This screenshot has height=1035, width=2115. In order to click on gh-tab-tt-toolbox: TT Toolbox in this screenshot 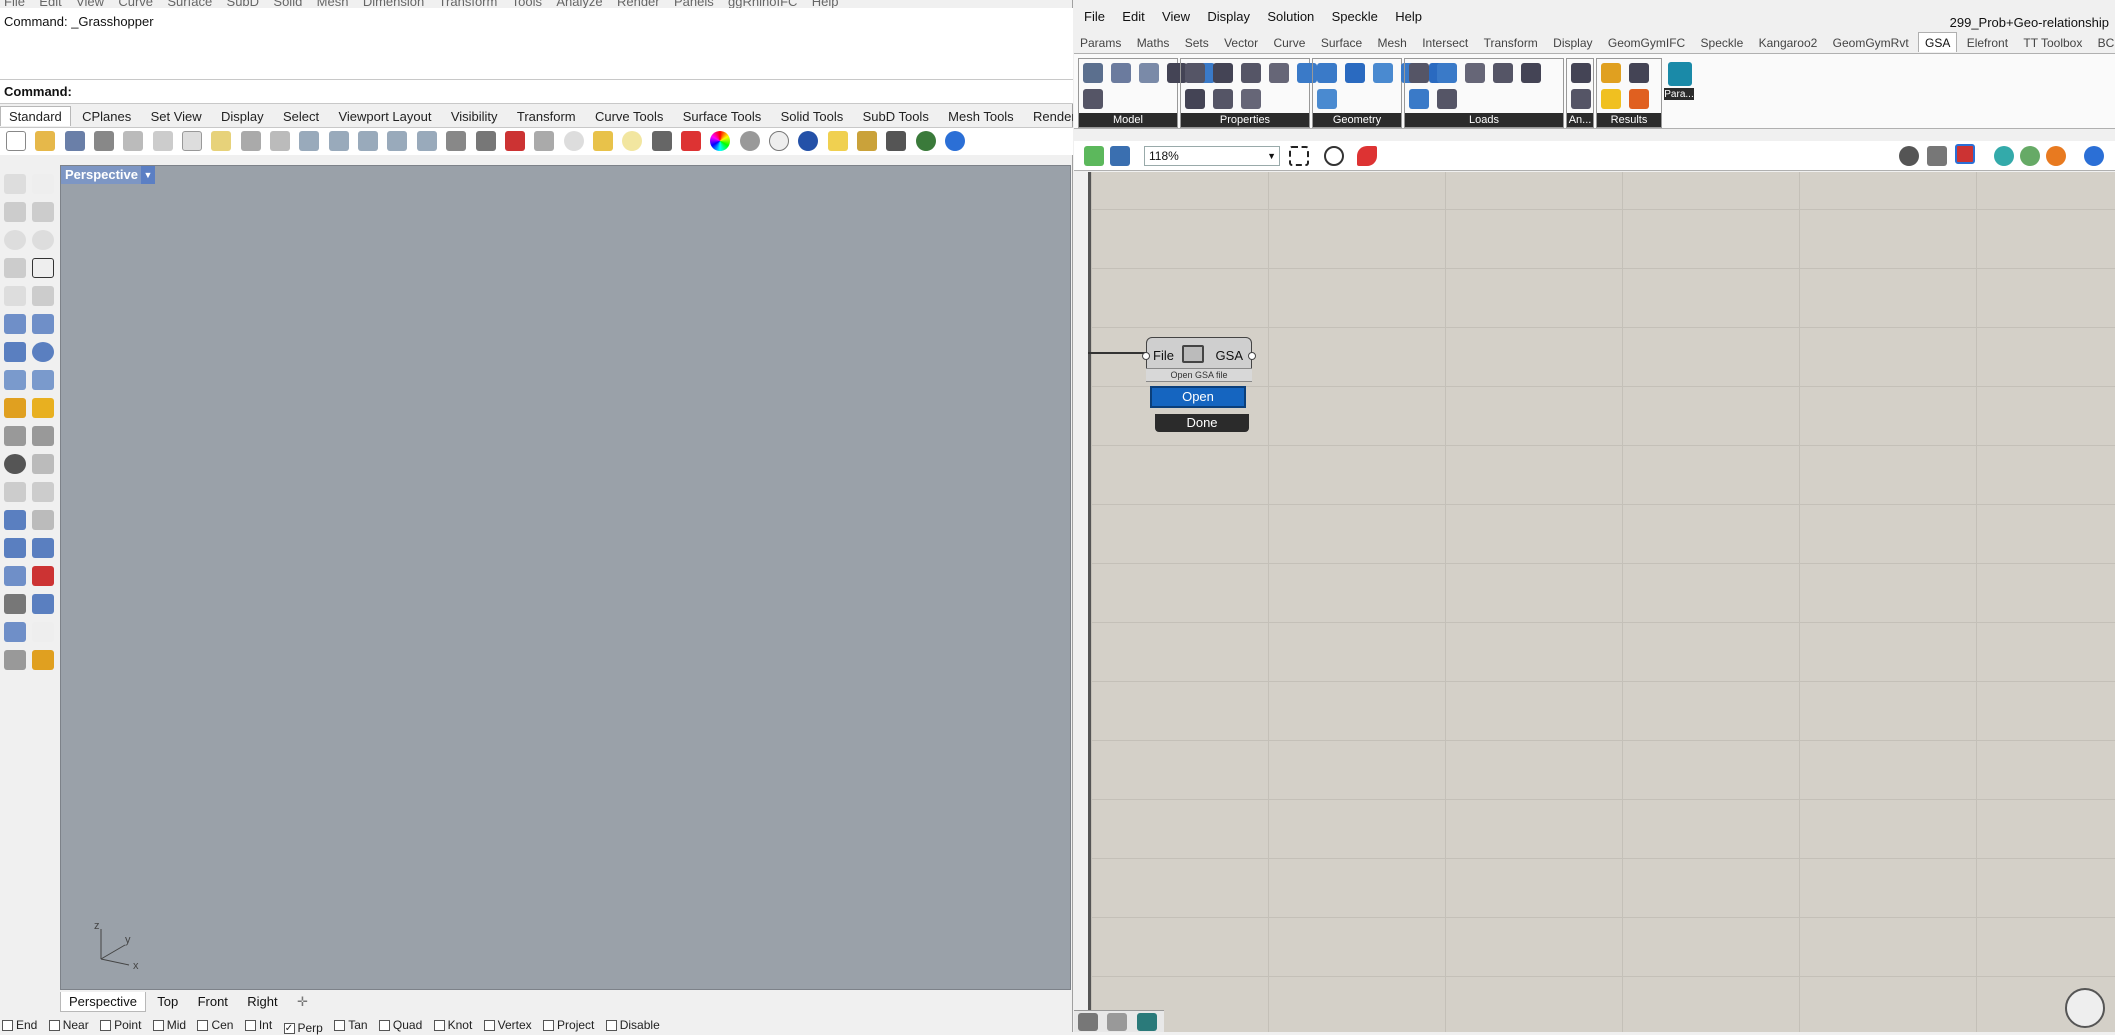, I will do `click(2052, 42)`.